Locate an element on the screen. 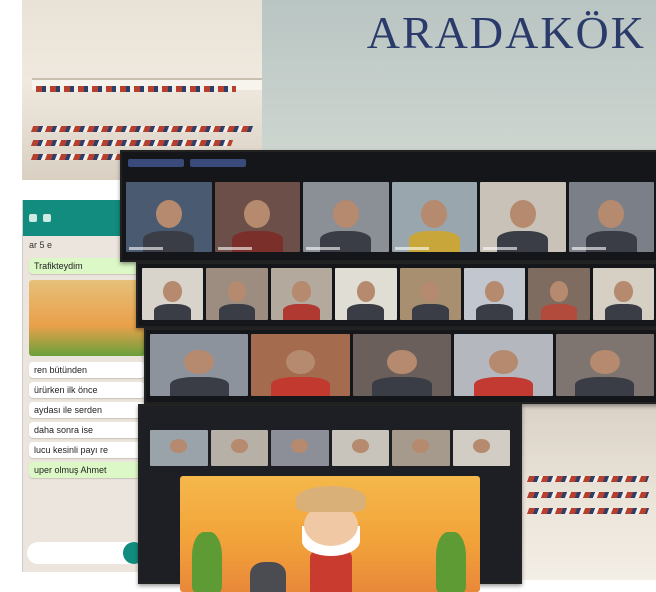  shared-screen-cartoon is located at coordinates (330, 534).